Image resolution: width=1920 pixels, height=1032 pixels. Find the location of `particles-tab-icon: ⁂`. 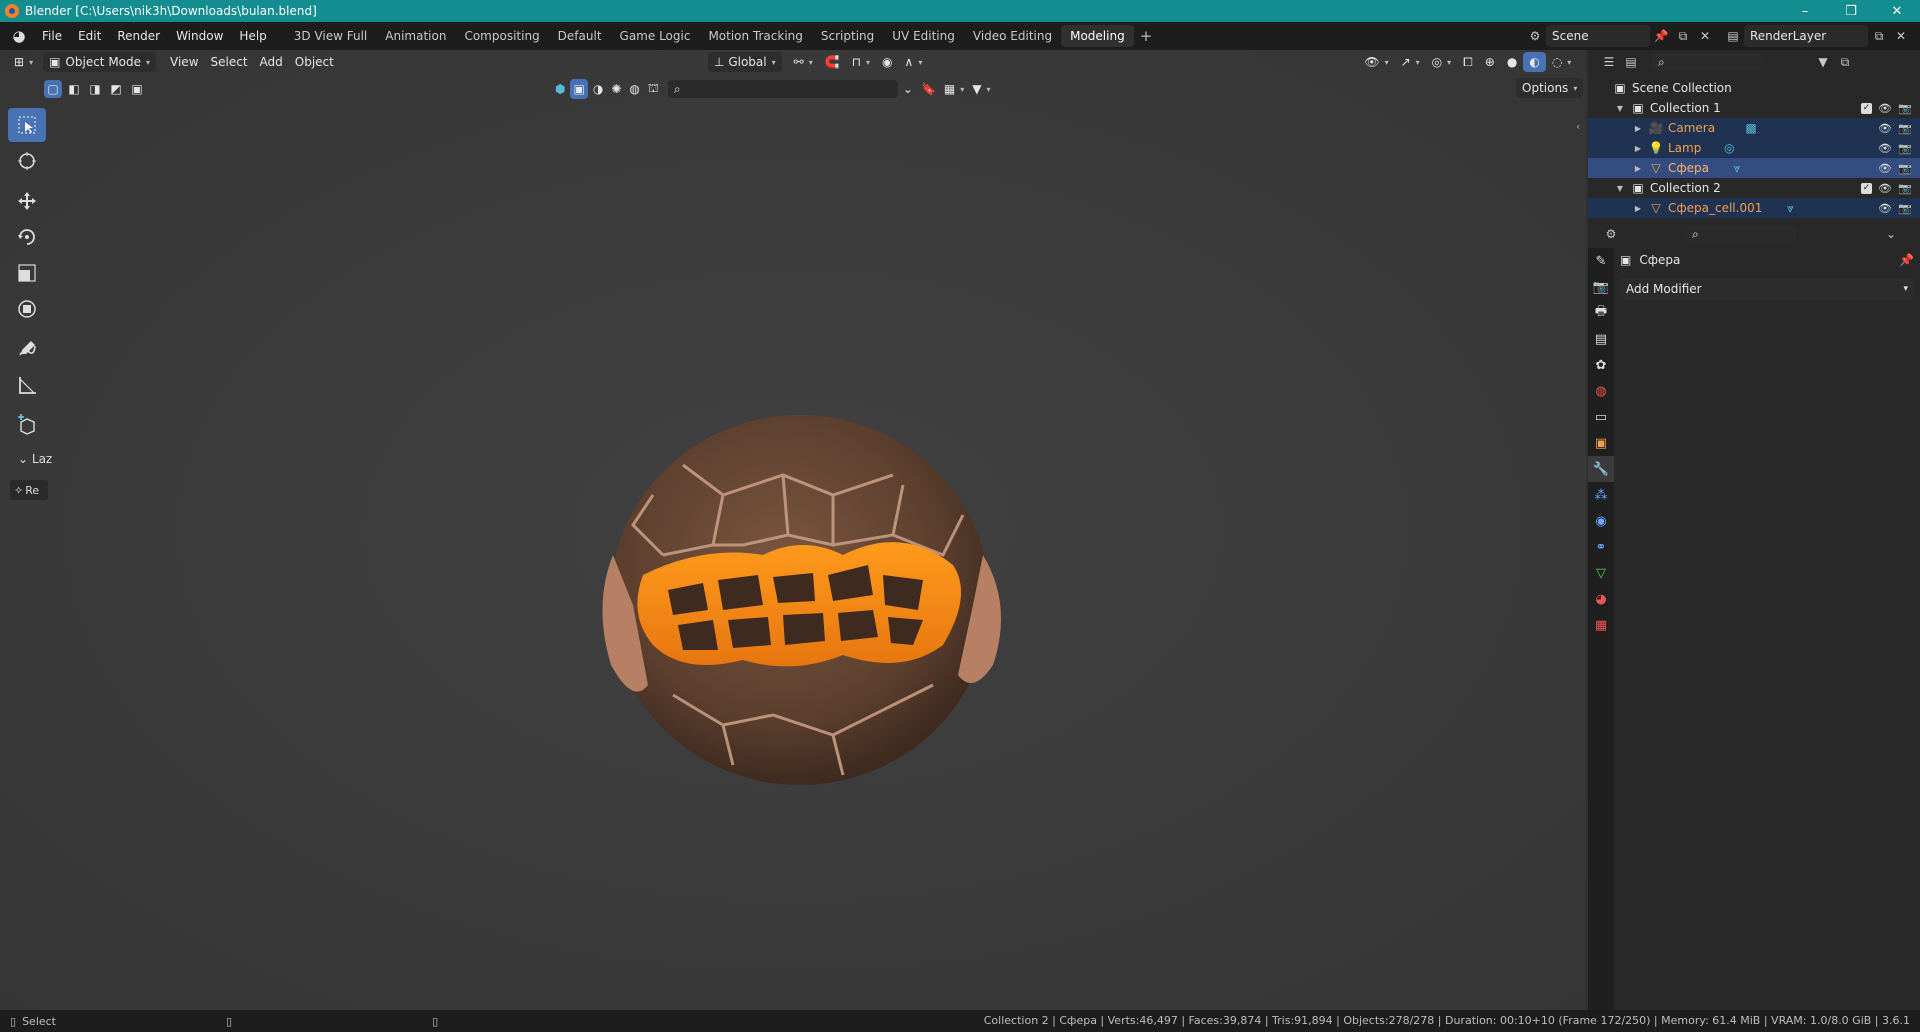

particles-tab-icon: ⁂ is located at coordinates (1601, 495).